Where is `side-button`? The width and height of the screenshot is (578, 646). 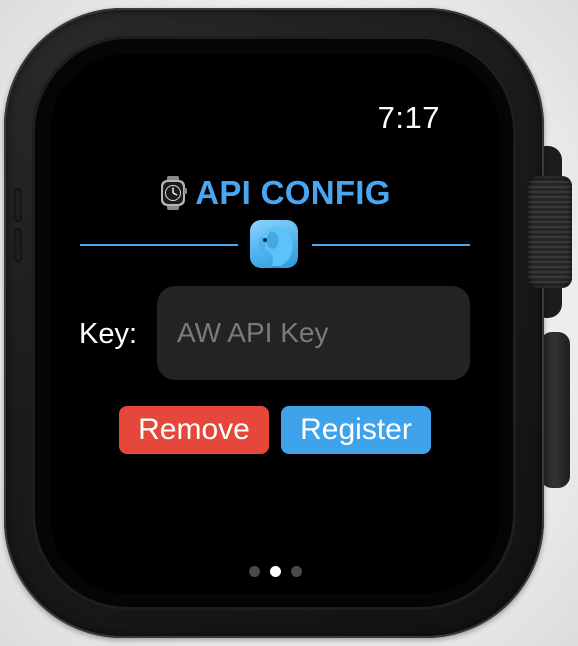
side-button is located at coordinates (555, 410).